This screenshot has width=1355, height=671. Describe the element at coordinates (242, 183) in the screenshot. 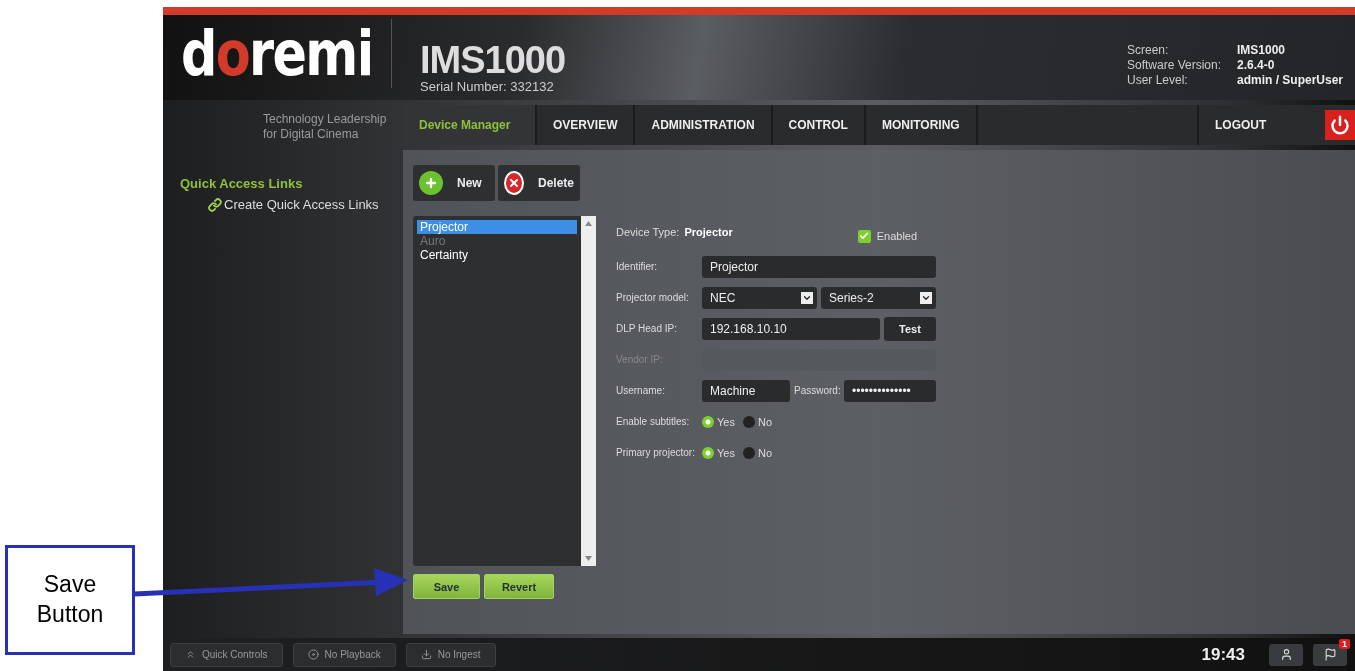

I see `sidebar-title: Quick Access Links` at that location.